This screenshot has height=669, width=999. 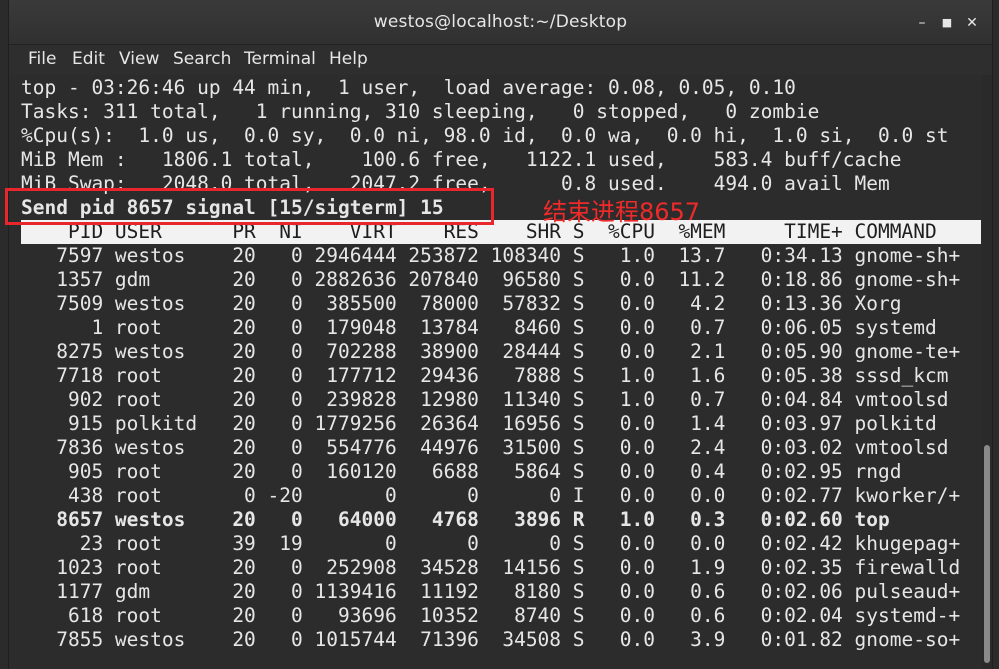 I want to click on menu-view: View, so click(x=139, y=59).